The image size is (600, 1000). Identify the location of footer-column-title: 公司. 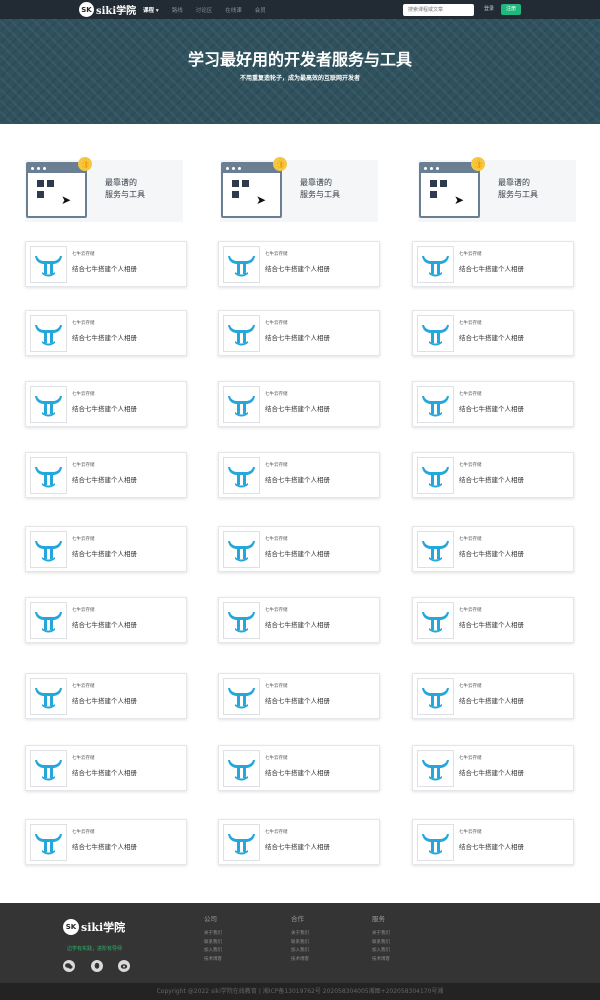
(210, 919).